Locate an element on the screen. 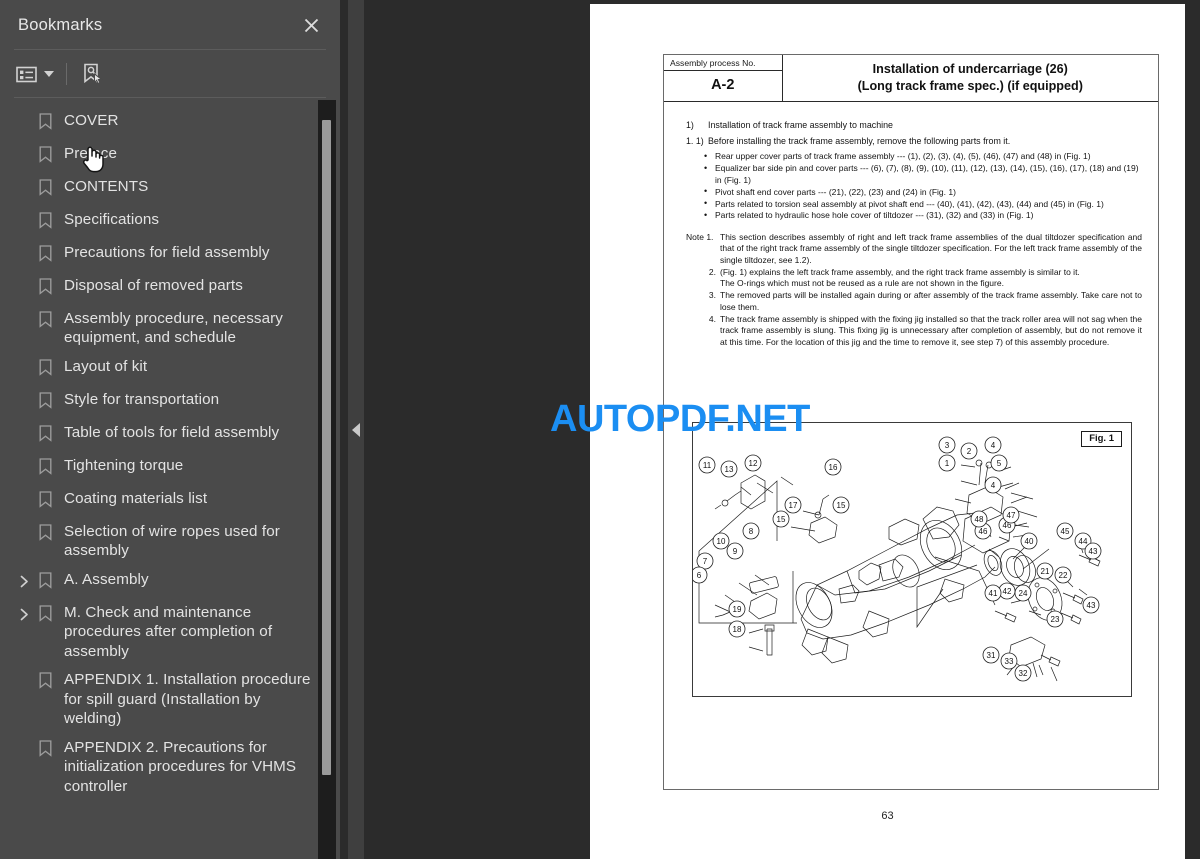 This screenshot has height=859, width=1200. figure-label: Fig. 1 is located at coordinates (1101, 439).